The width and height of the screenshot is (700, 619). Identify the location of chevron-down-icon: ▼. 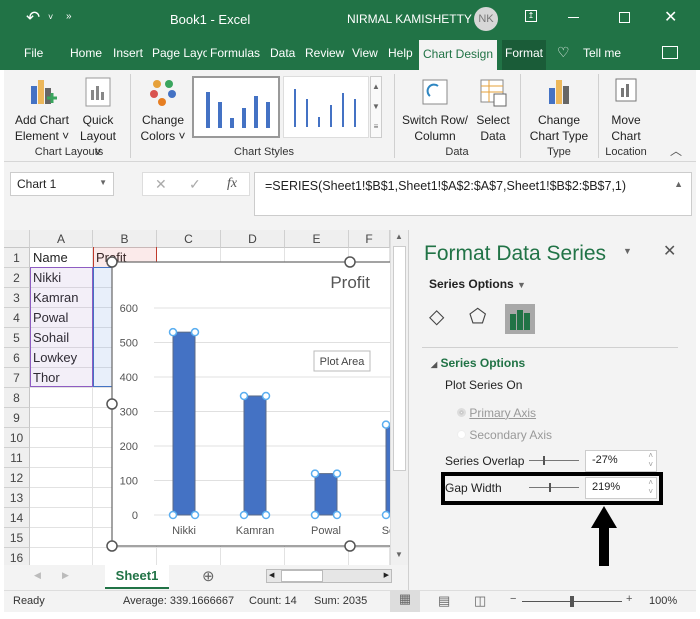
(103, 182).